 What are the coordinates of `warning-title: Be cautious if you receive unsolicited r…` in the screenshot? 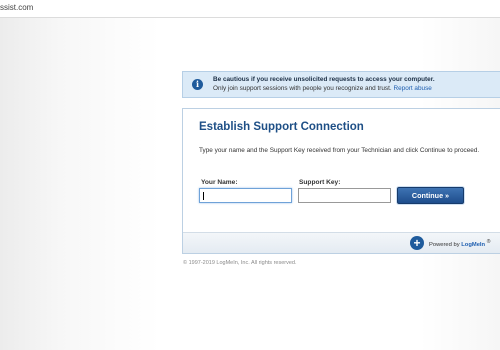 It's located at (324, 79).